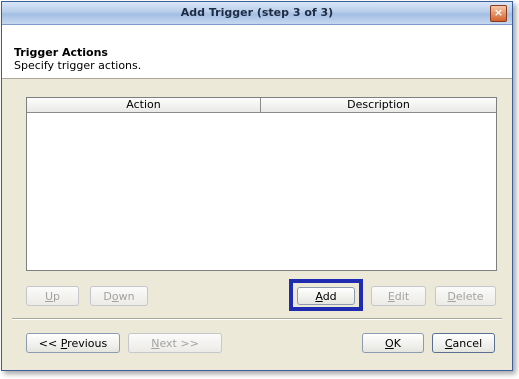 The height and width of the screenshot is (379, 519). Describe the element at coordinates (257, 52) in the screenshot. I see `header-panel: Trigger Actions Specify trigger actions.` at that location.